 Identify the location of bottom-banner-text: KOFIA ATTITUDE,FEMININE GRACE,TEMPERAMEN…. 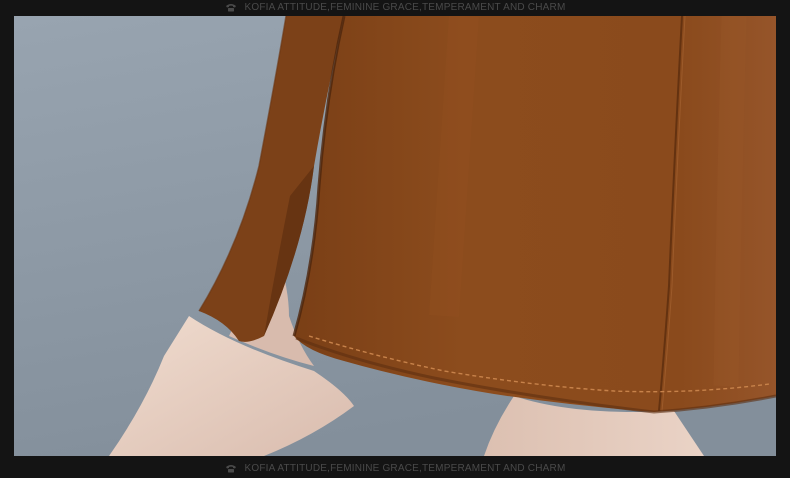
(405, 468).